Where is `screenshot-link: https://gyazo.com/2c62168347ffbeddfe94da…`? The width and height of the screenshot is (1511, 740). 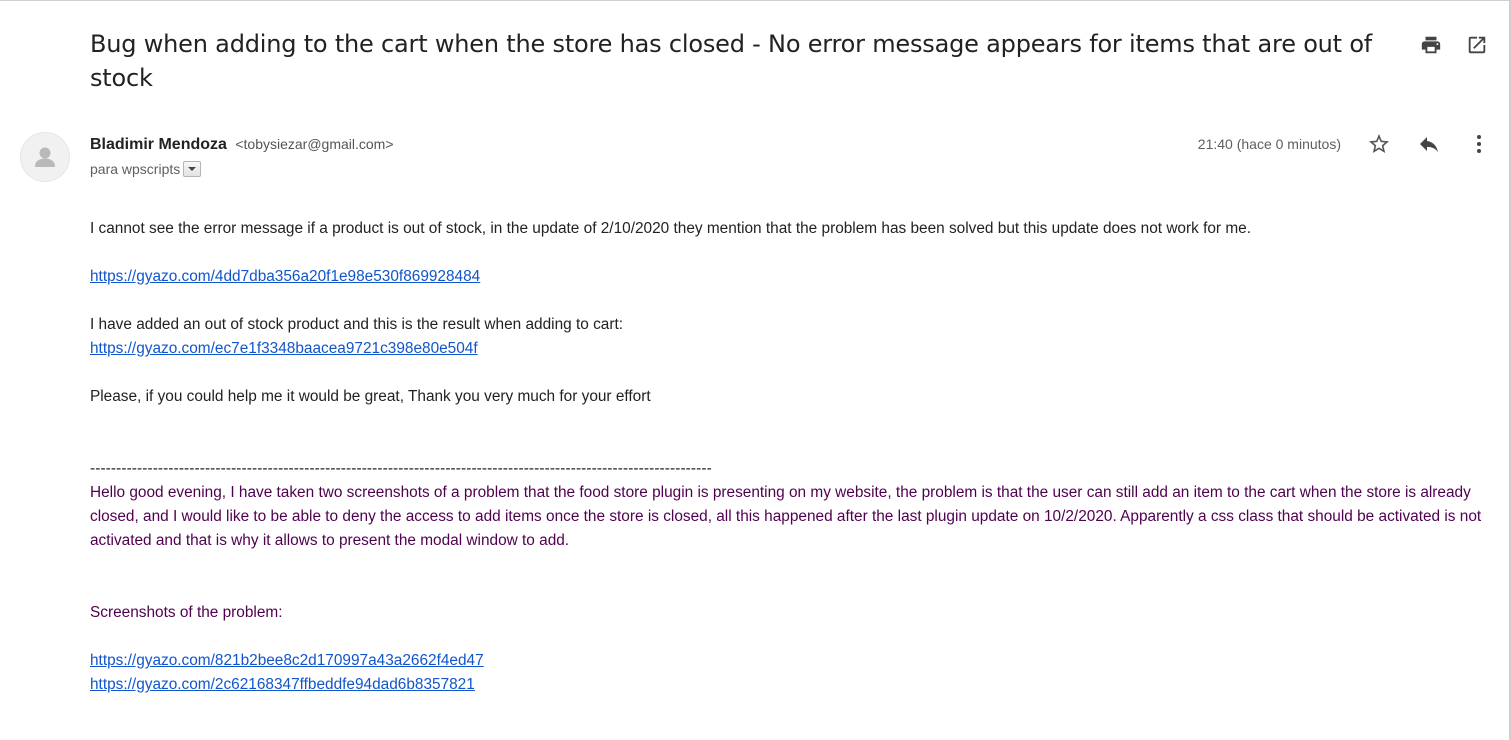 screenshot-link: https://gyazo.com/2c62168347ffbeddfe94da… is located at coordinates (282, 684).